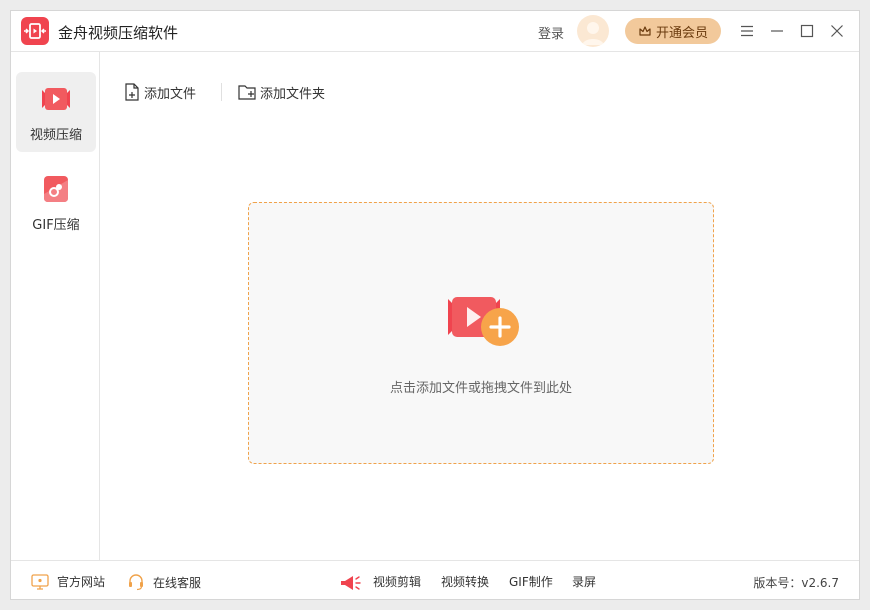 The image size is (870, 610). What do you see at coordinates (796, 583) in the screenshot?
I see `version-label: 版本号：v2.6.7` at bounding box center [796, 583].